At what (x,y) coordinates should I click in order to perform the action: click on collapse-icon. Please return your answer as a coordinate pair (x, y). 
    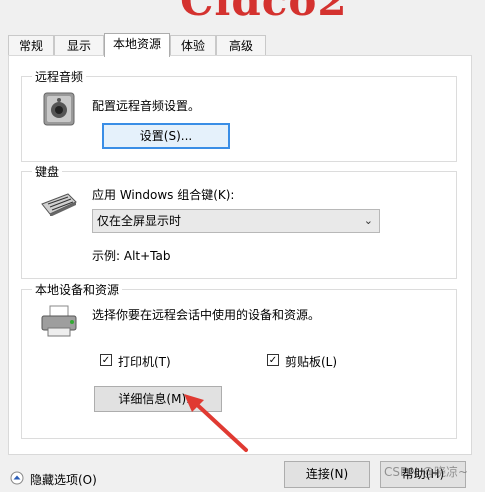
    Looking at the image, I should click on (17, 478).